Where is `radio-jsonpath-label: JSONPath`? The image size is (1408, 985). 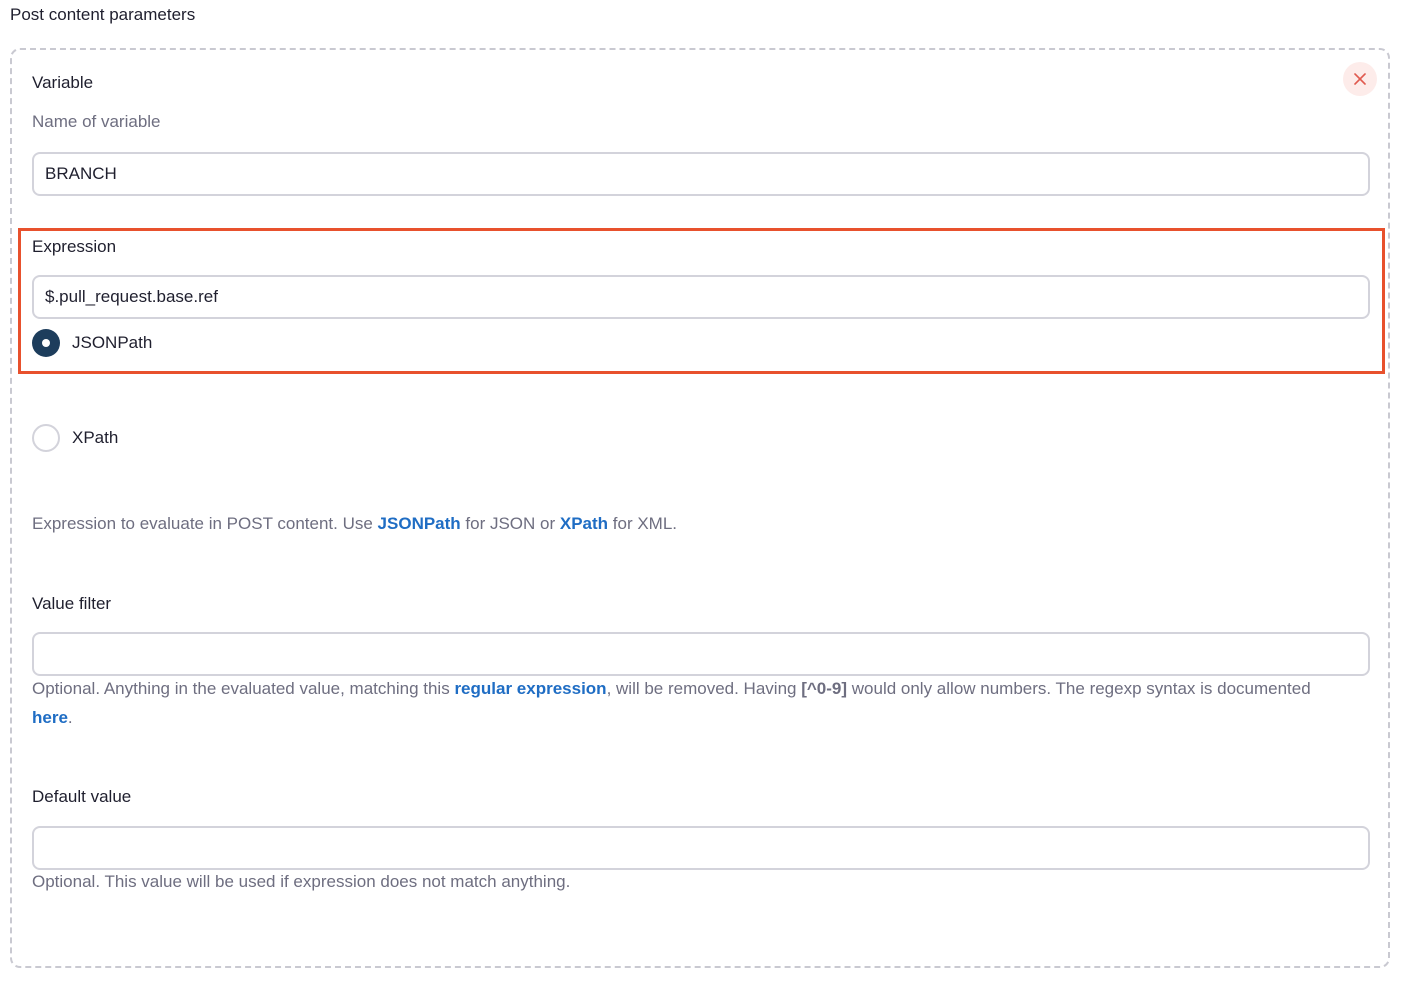
radio-jsonpath-label: JSONPath is located at coordinates (112, 342).